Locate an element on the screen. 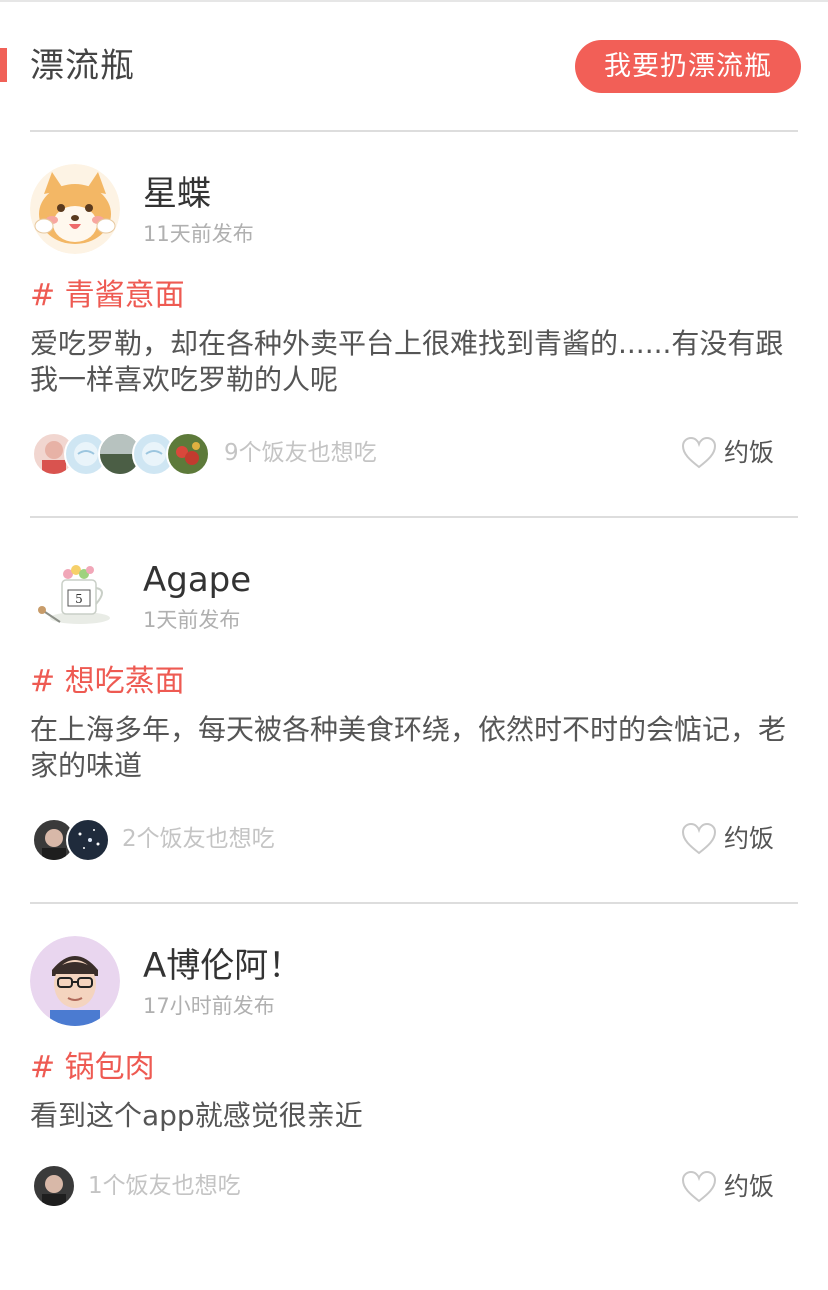  friend-count: 2个饭友也想吃 is located at coordinates (198, 839).